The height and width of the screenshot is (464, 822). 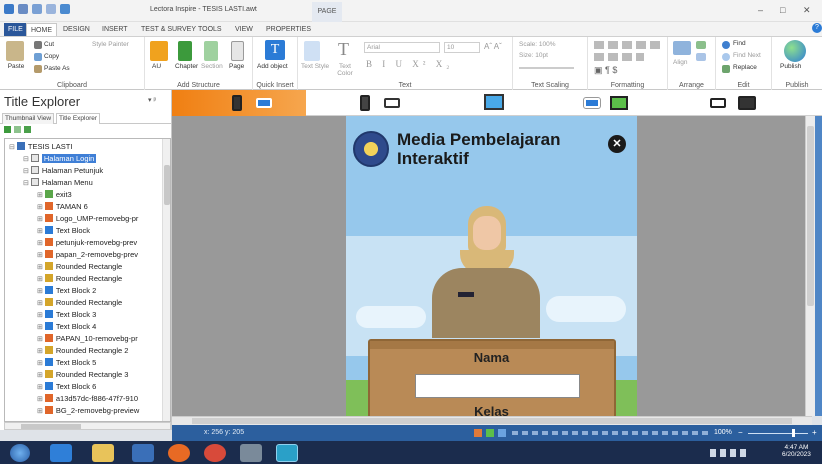 What do you see at coordinates (62, 207) in the screenshot?
I see `tree-item: ⊞ TAMAN 6` at bounding box center [62, 207].